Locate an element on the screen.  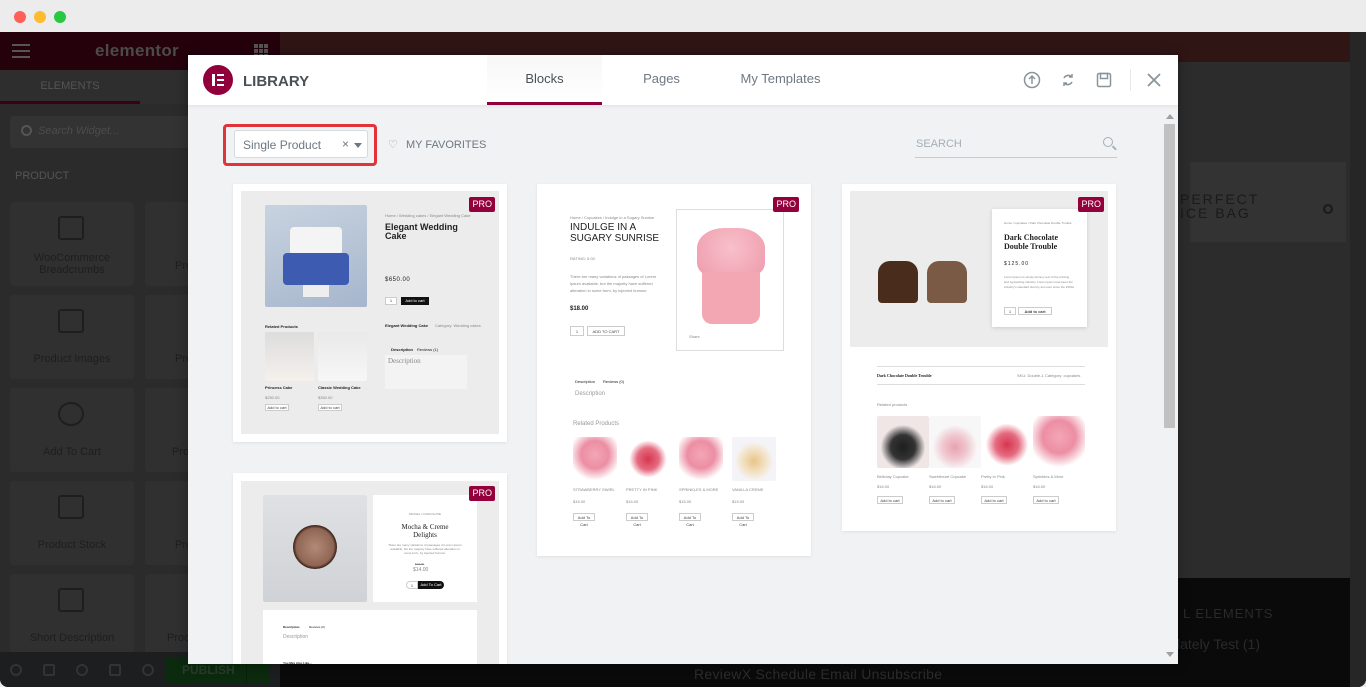
title-line: Mocha & Creme is located at coordinates (425, 527).